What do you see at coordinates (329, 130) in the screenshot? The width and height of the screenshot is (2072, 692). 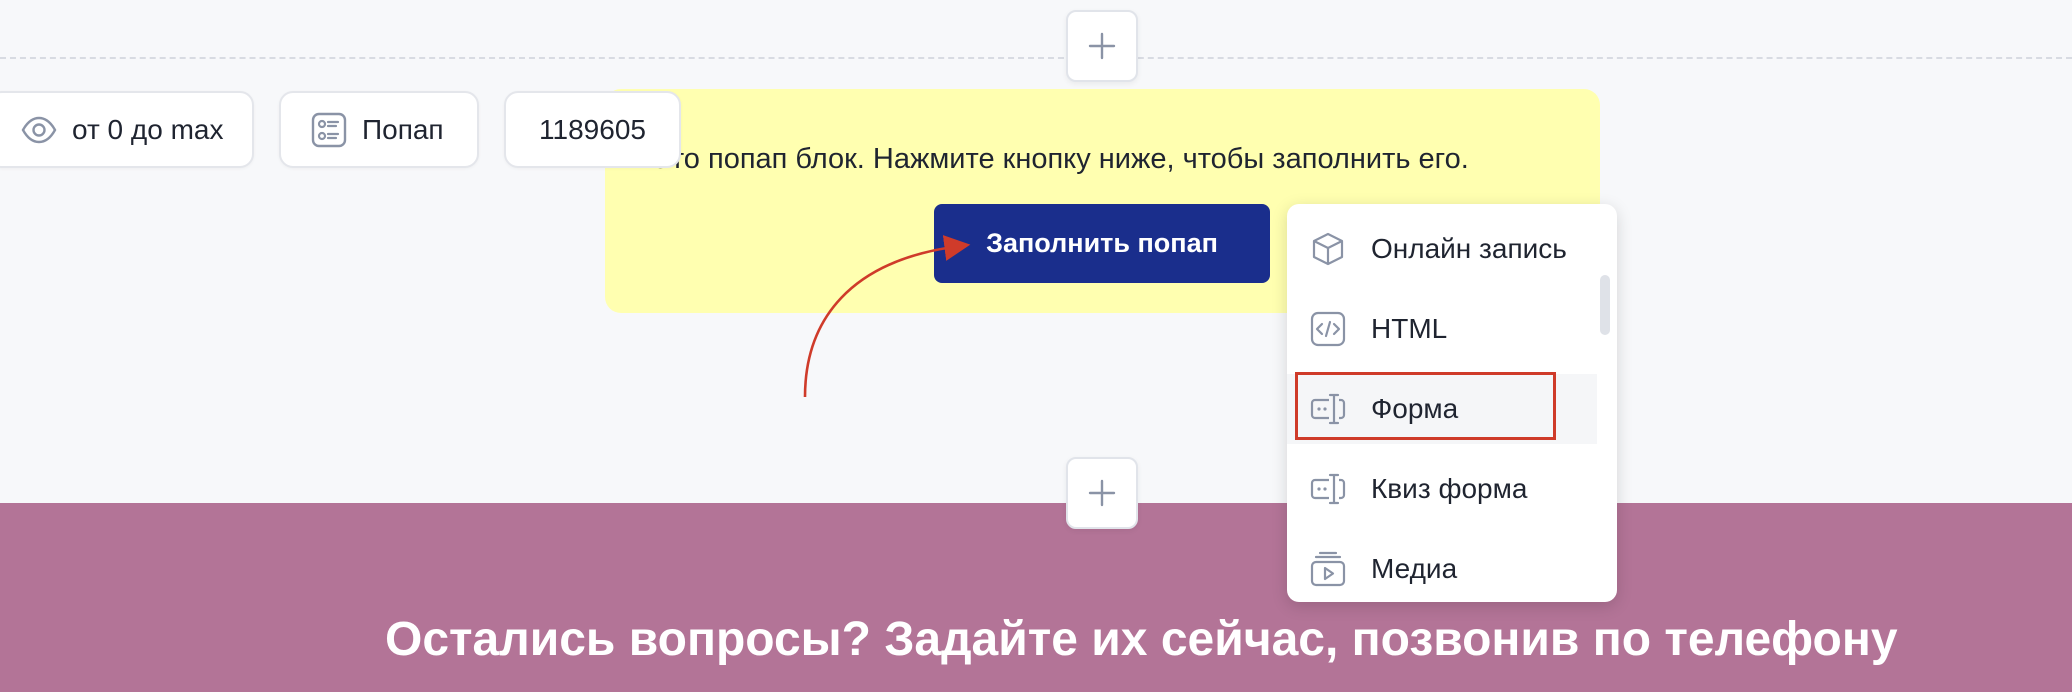 I see `popup-type-icon` at bounding box center [329, 130].